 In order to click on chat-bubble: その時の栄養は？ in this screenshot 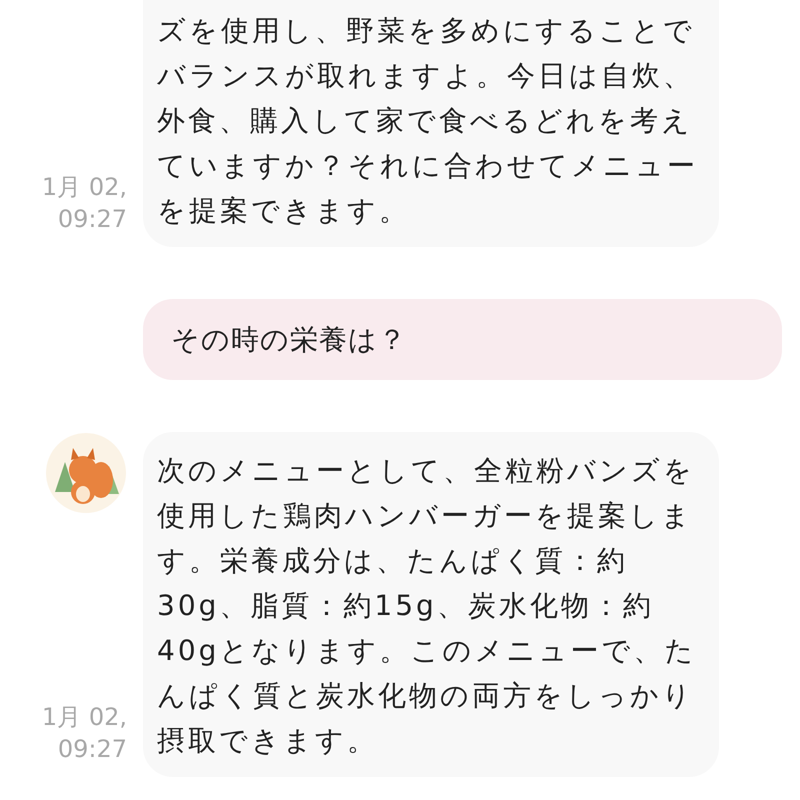, I will do `click(462, 339)`.